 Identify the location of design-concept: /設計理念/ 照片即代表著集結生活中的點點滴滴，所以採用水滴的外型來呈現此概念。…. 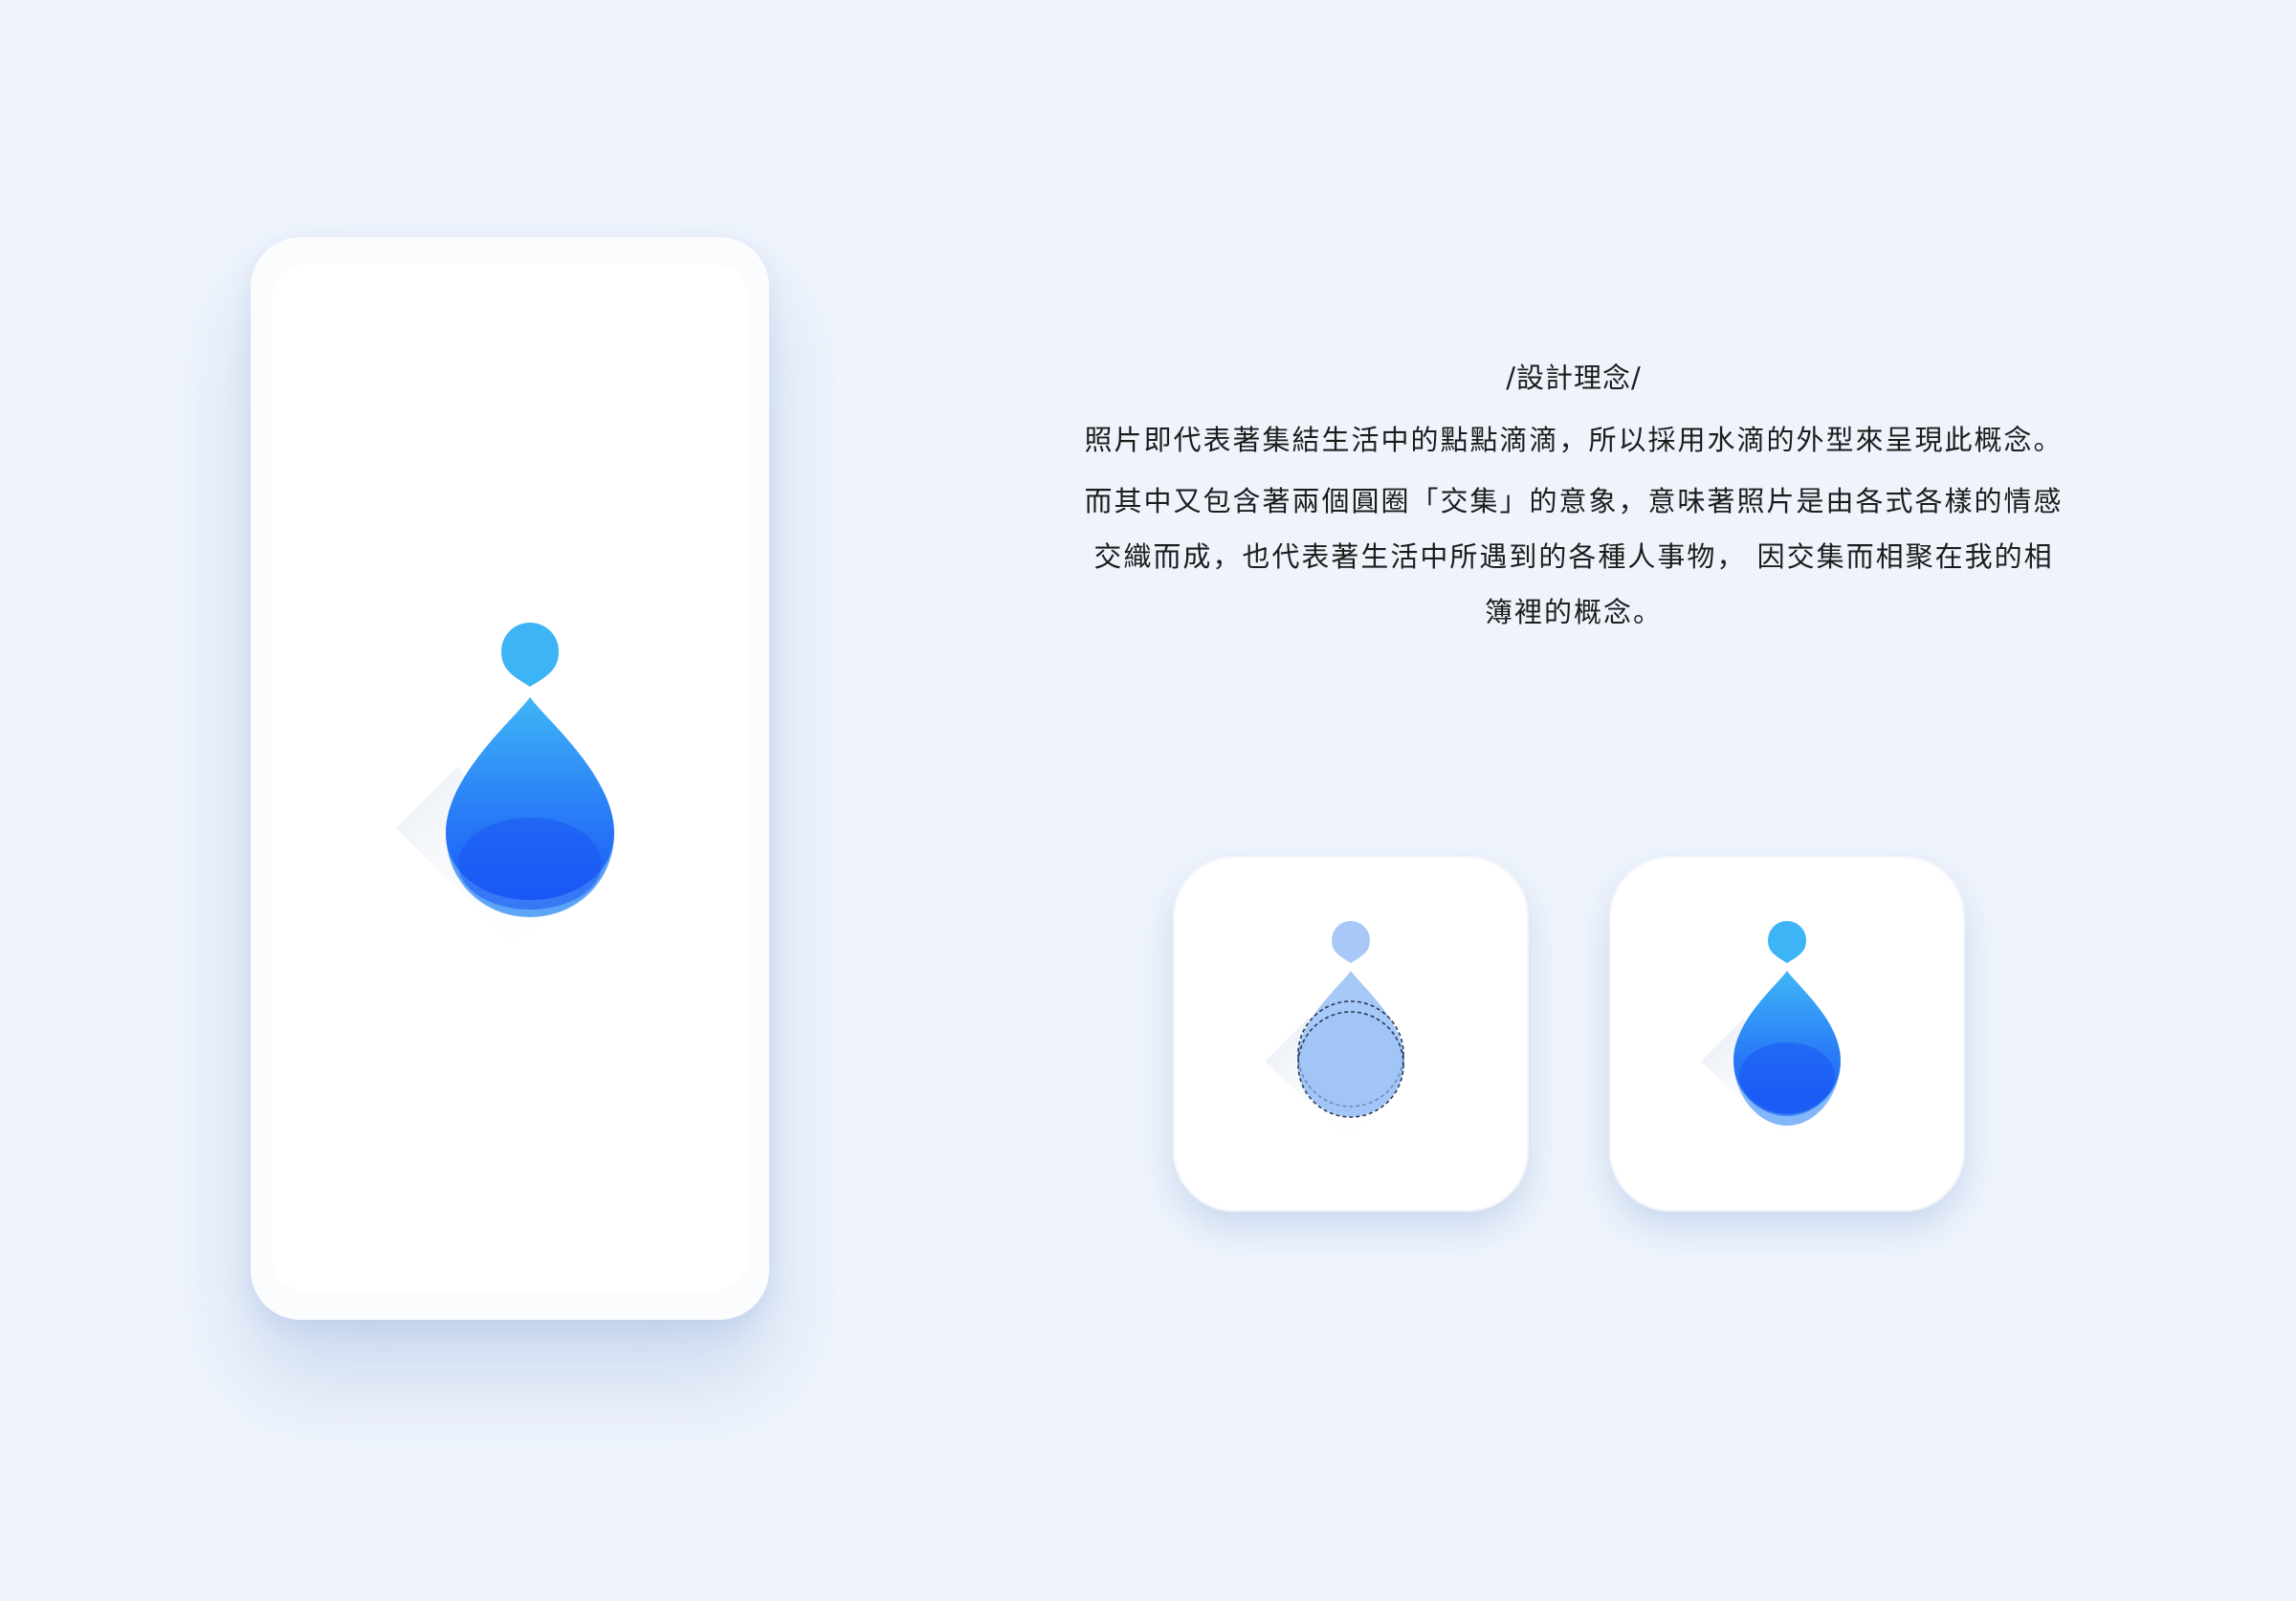
(1574, 499).